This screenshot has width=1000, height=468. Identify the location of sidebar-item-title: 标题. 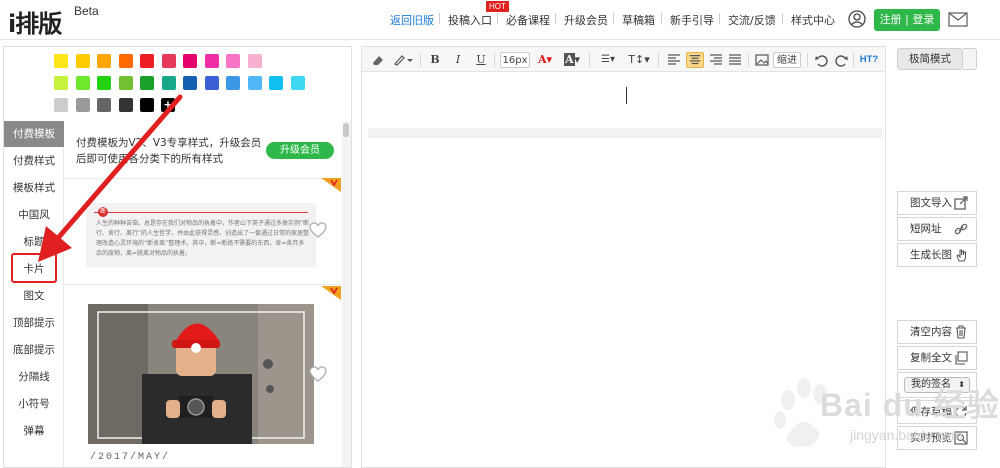
(34, 242).